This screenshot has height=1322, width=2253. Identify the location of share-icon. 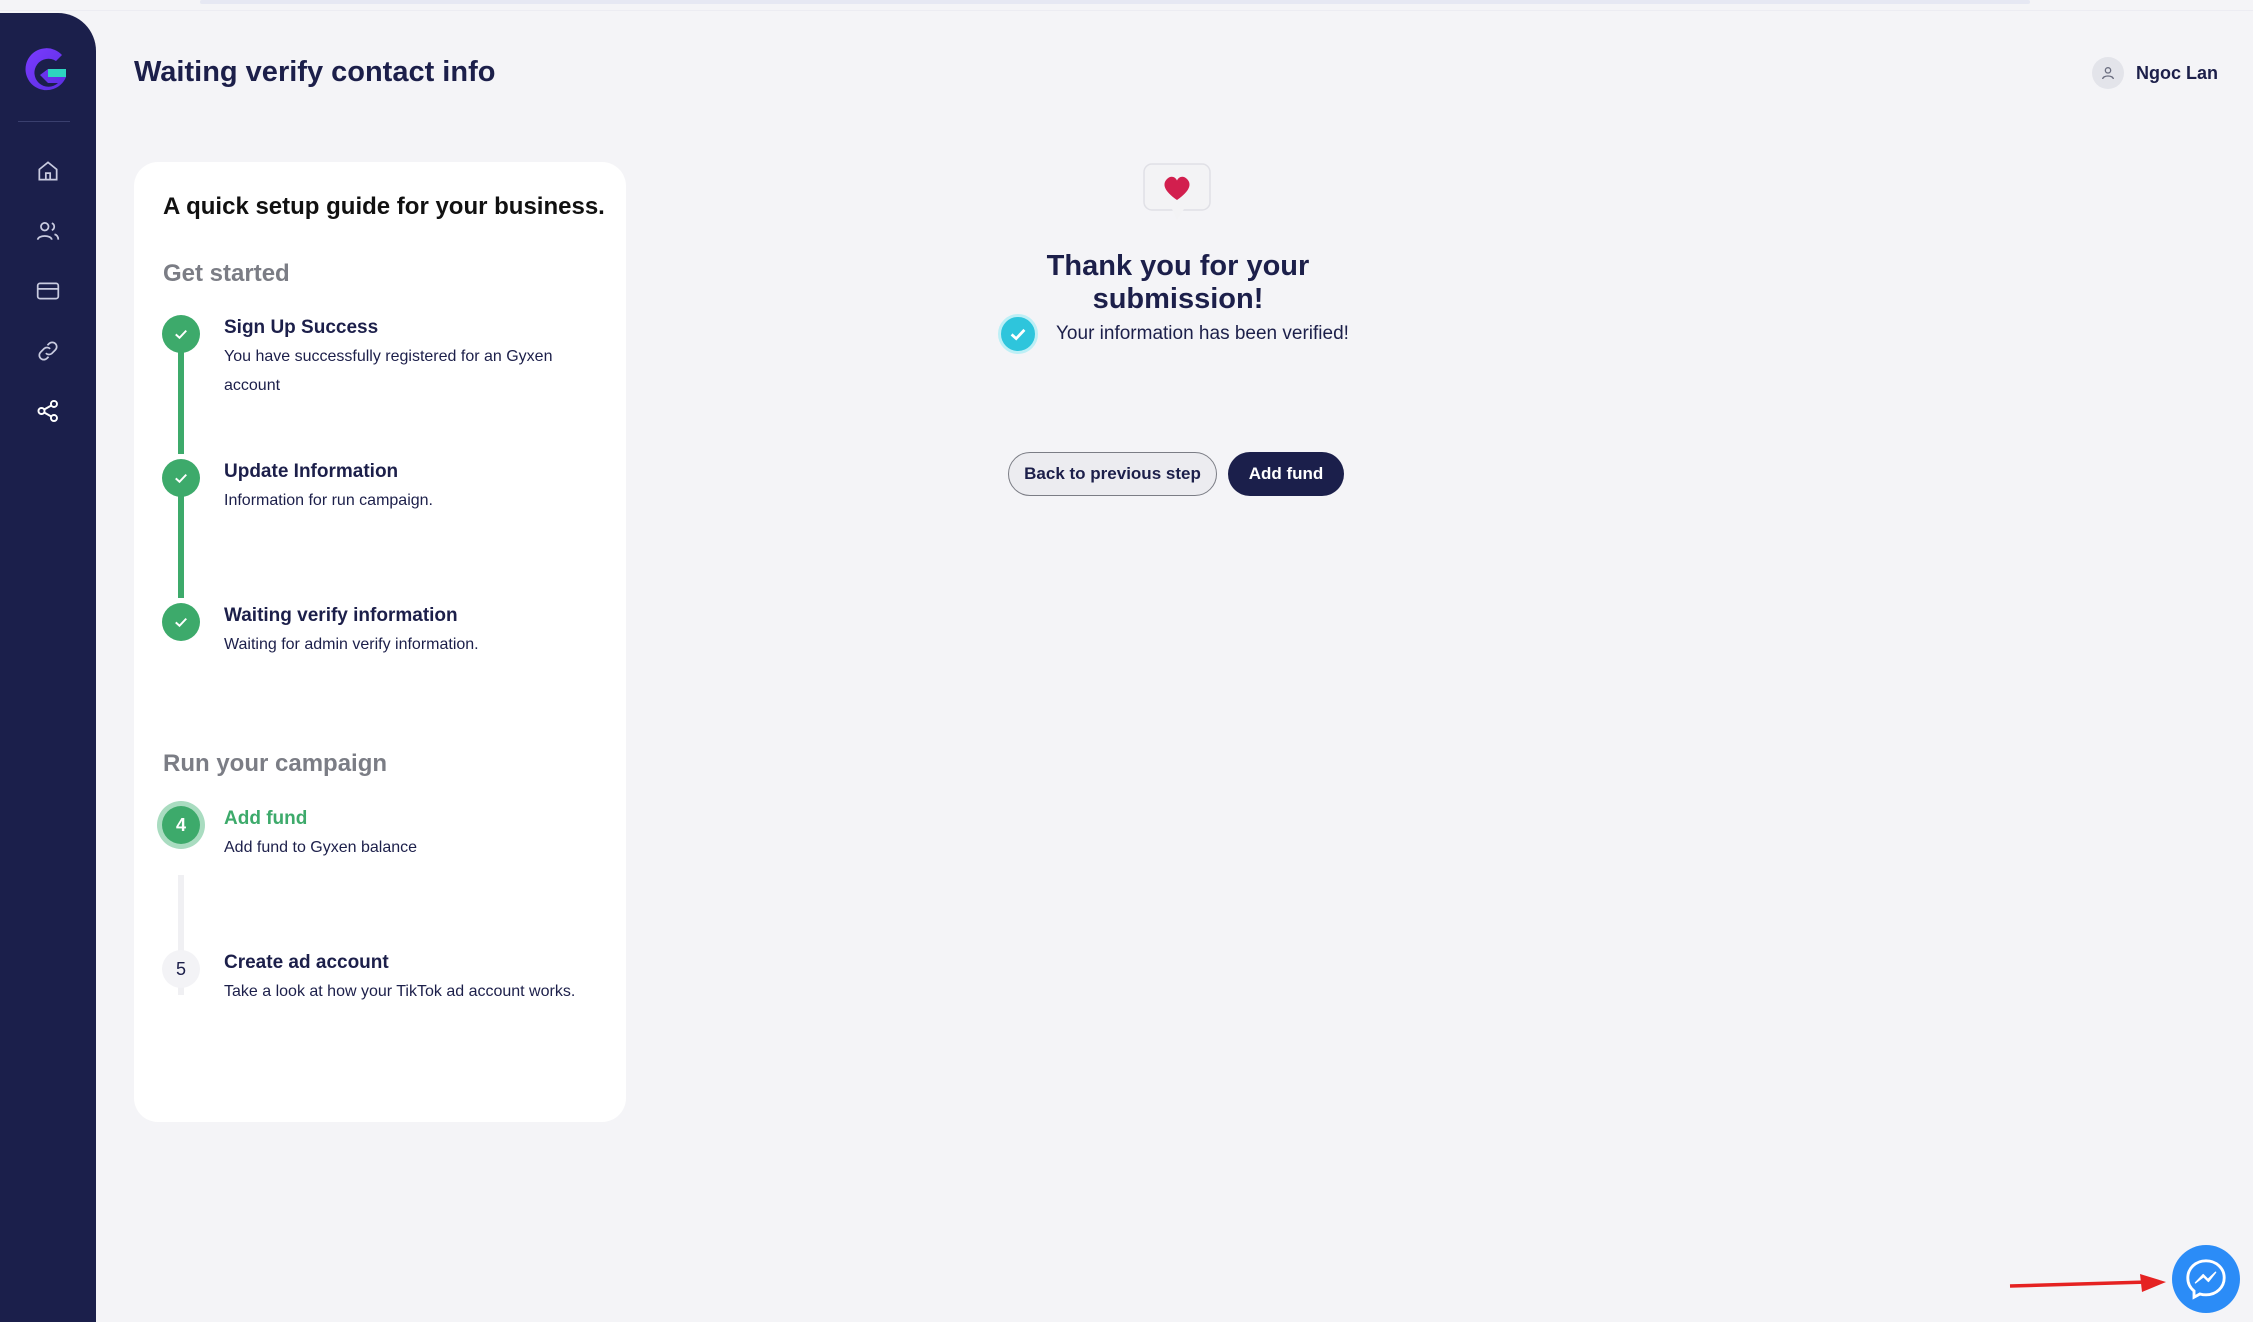
(47, 411).